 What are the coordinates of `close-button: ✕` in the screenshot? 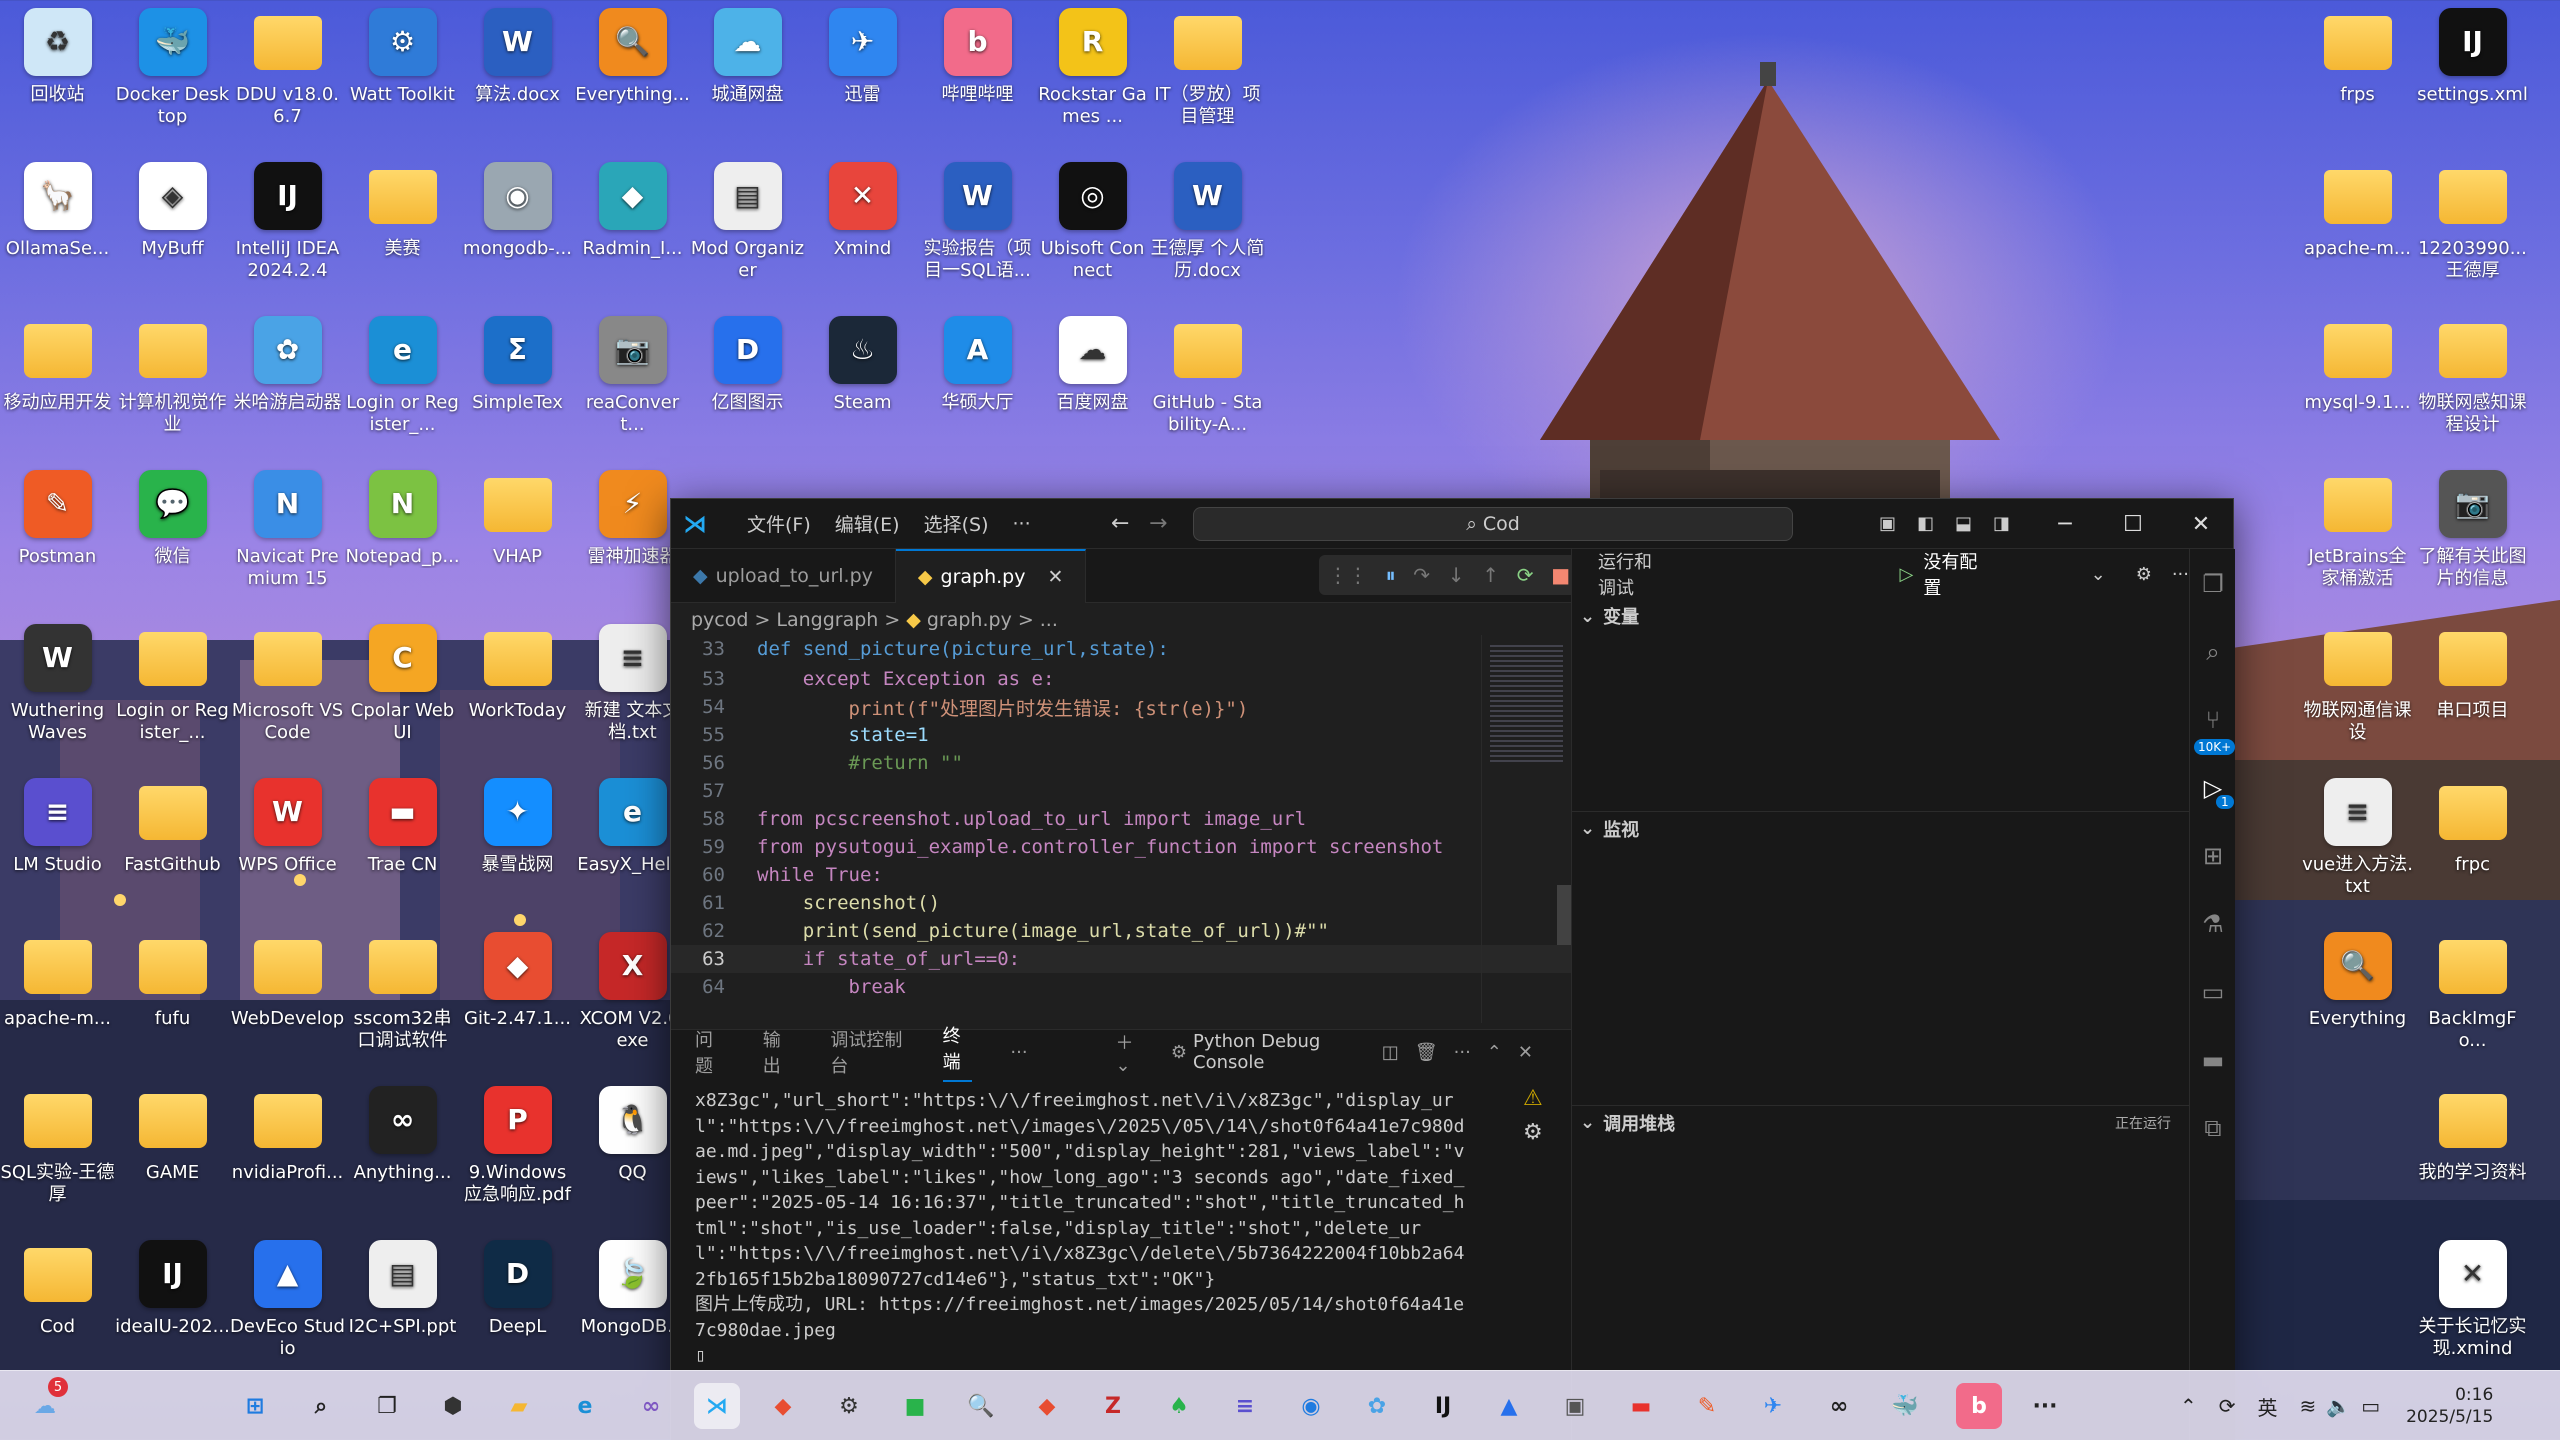 It's located at (2201, 524).